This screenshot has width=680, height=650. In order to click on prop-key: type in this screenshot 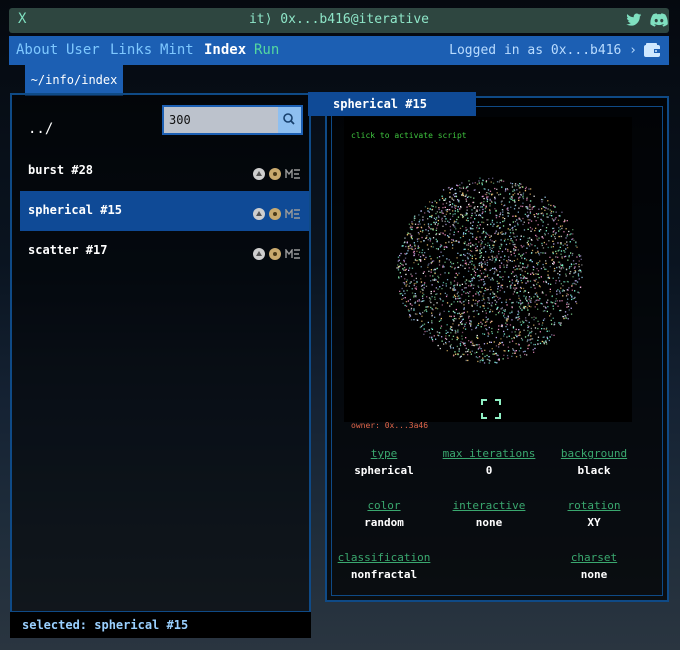, I will do `click(384, 453)`.